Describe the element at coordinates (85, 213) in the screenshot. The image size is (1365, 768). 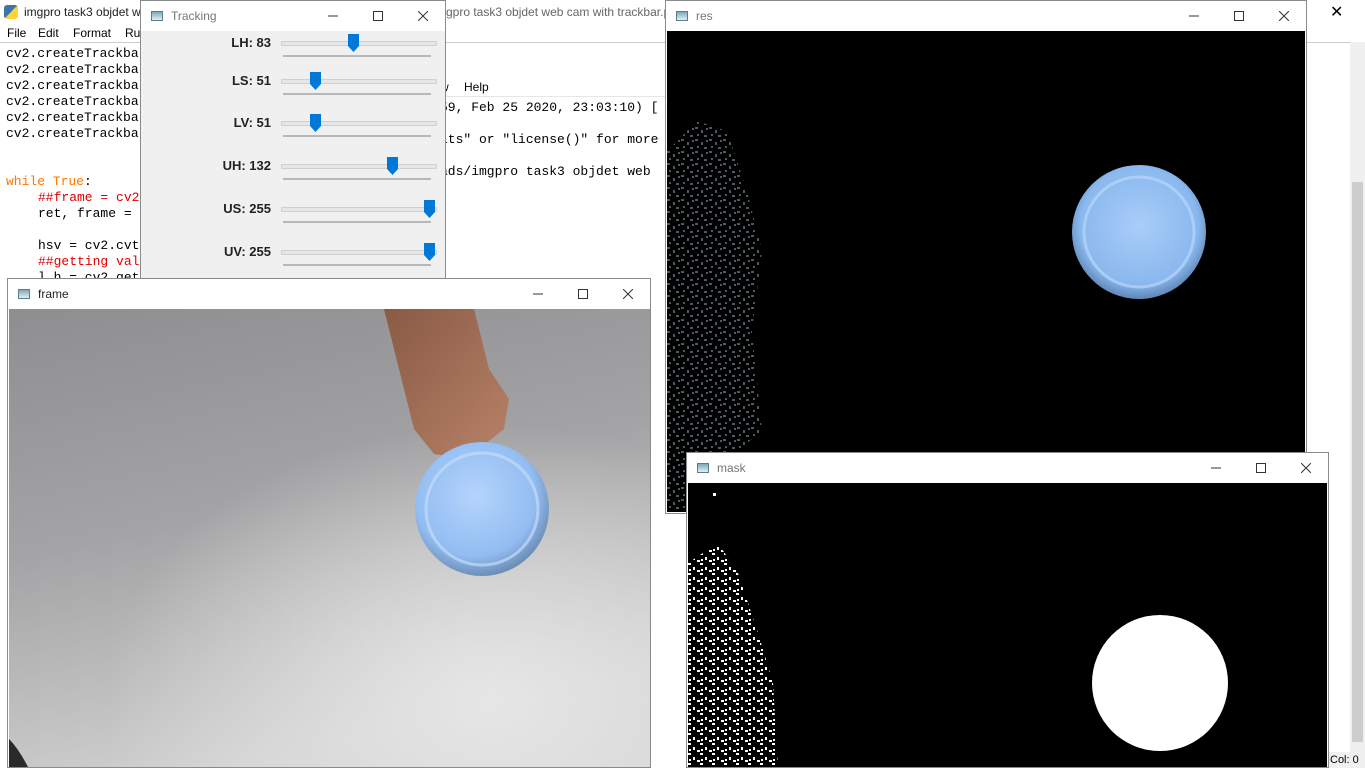
I see `code-read-frame: ret, frame =` at that location.